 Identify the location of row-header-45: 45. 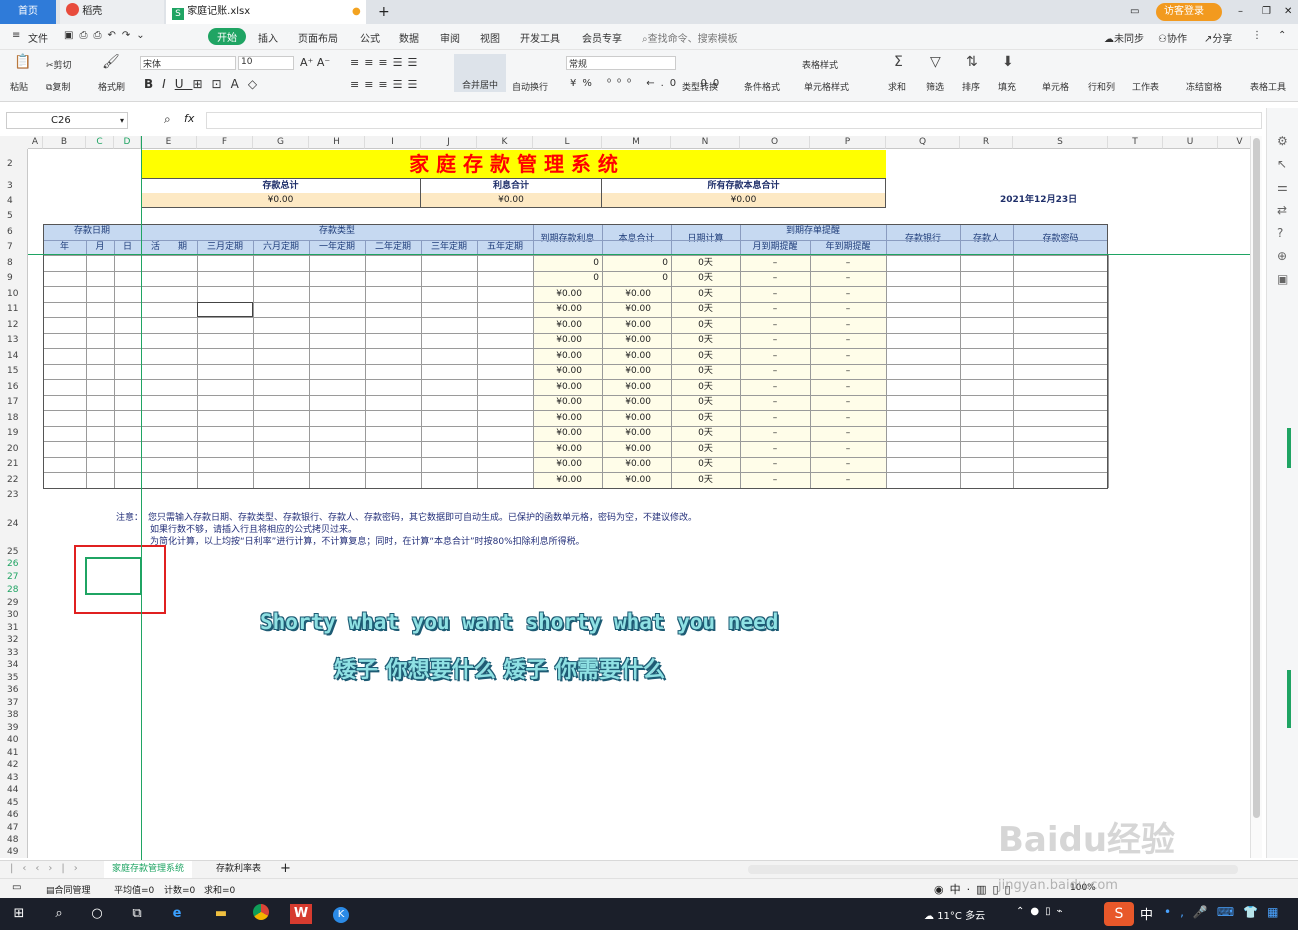
(14, 803).